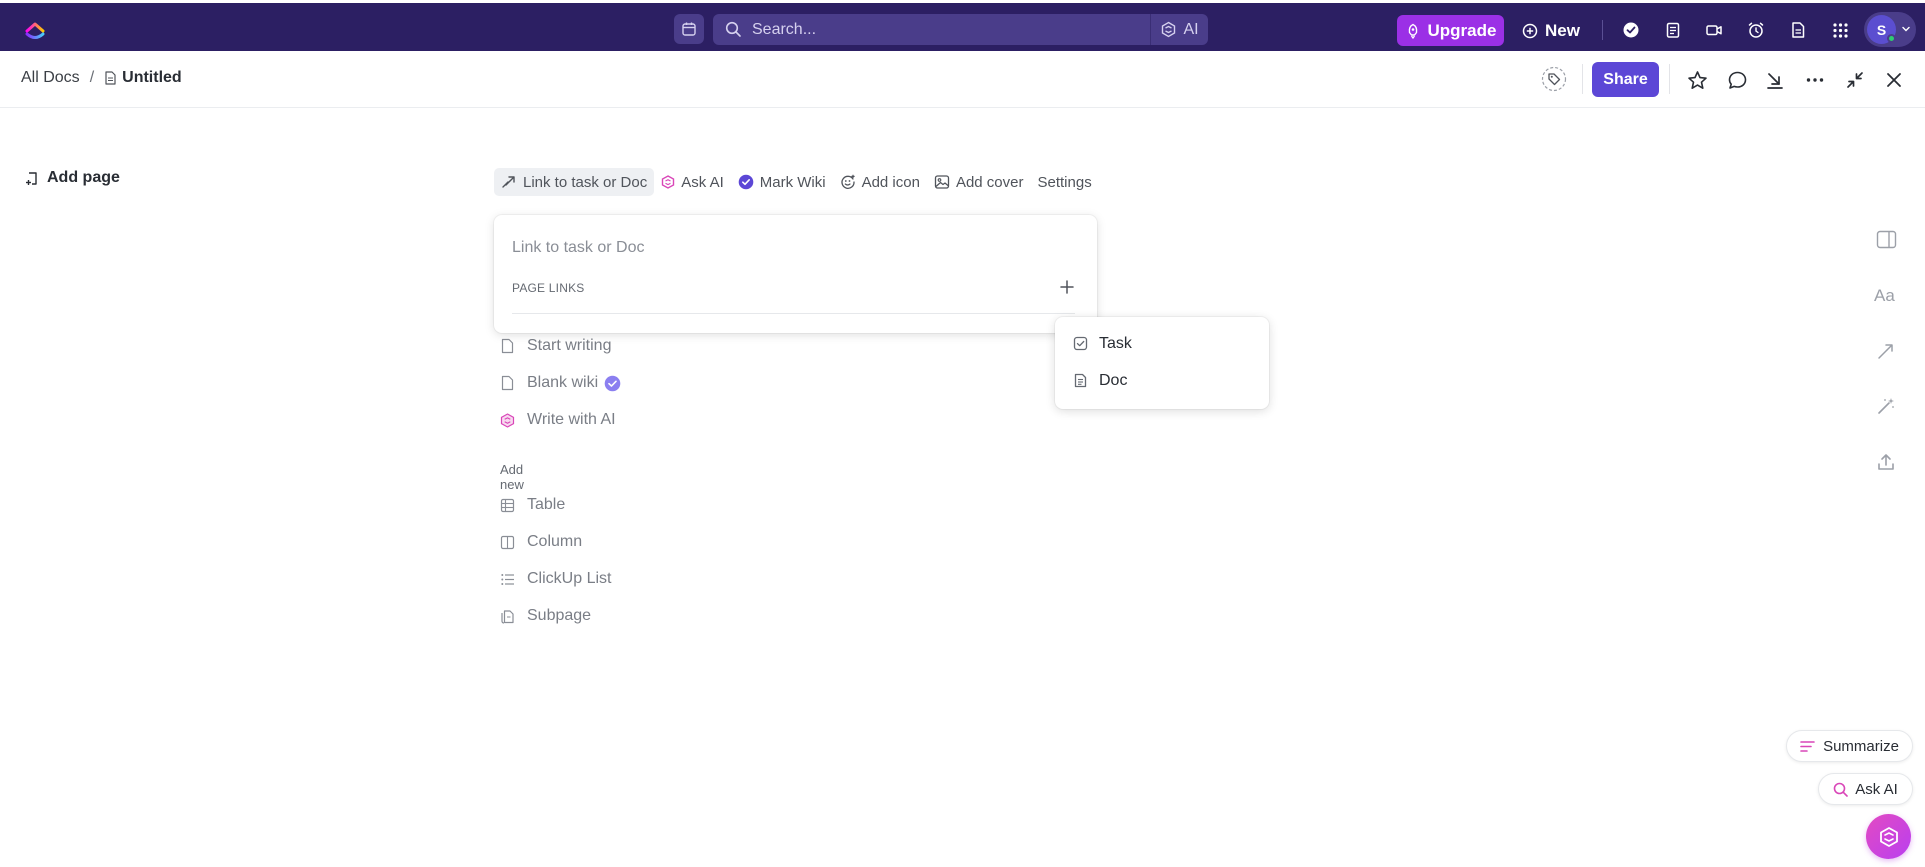 Image resolution: width=1925 pixels, height=867 pixels. I want to click on wiki-badge-icon, so click(612, 383).